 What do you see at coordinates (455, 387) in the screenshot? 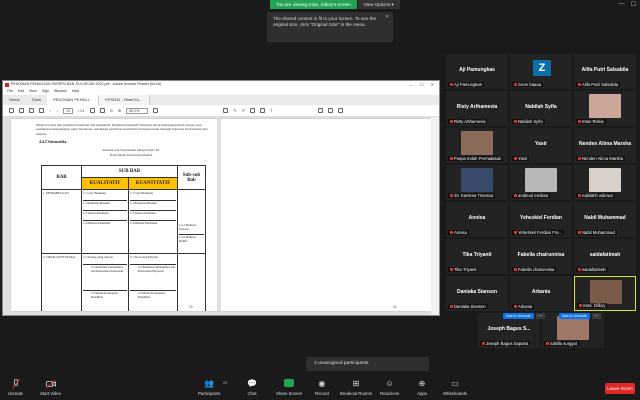
I see `whiteboards-button: ▭ Whiteboards` at bounding box center [455, 387].